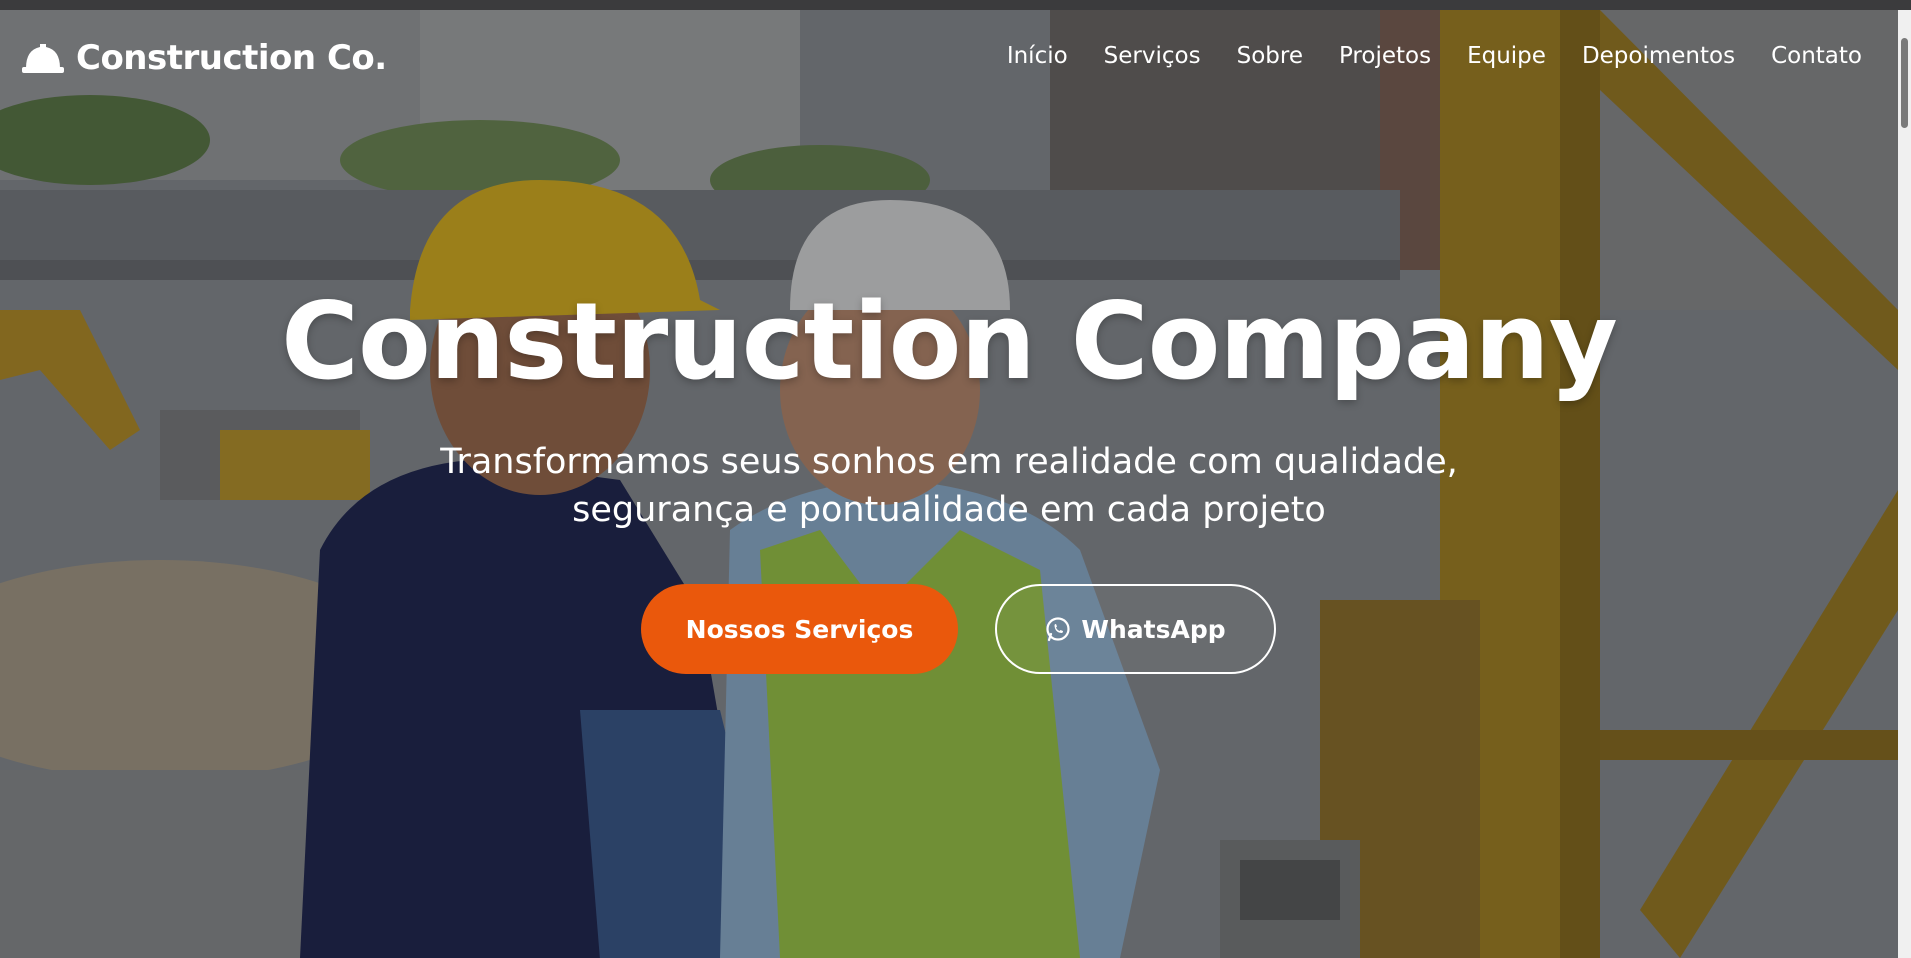 The image size is (1911, 958). Describe the element at coordinates (1058, 629) in the screenshot. I see `whatsapp-icon` at that location.